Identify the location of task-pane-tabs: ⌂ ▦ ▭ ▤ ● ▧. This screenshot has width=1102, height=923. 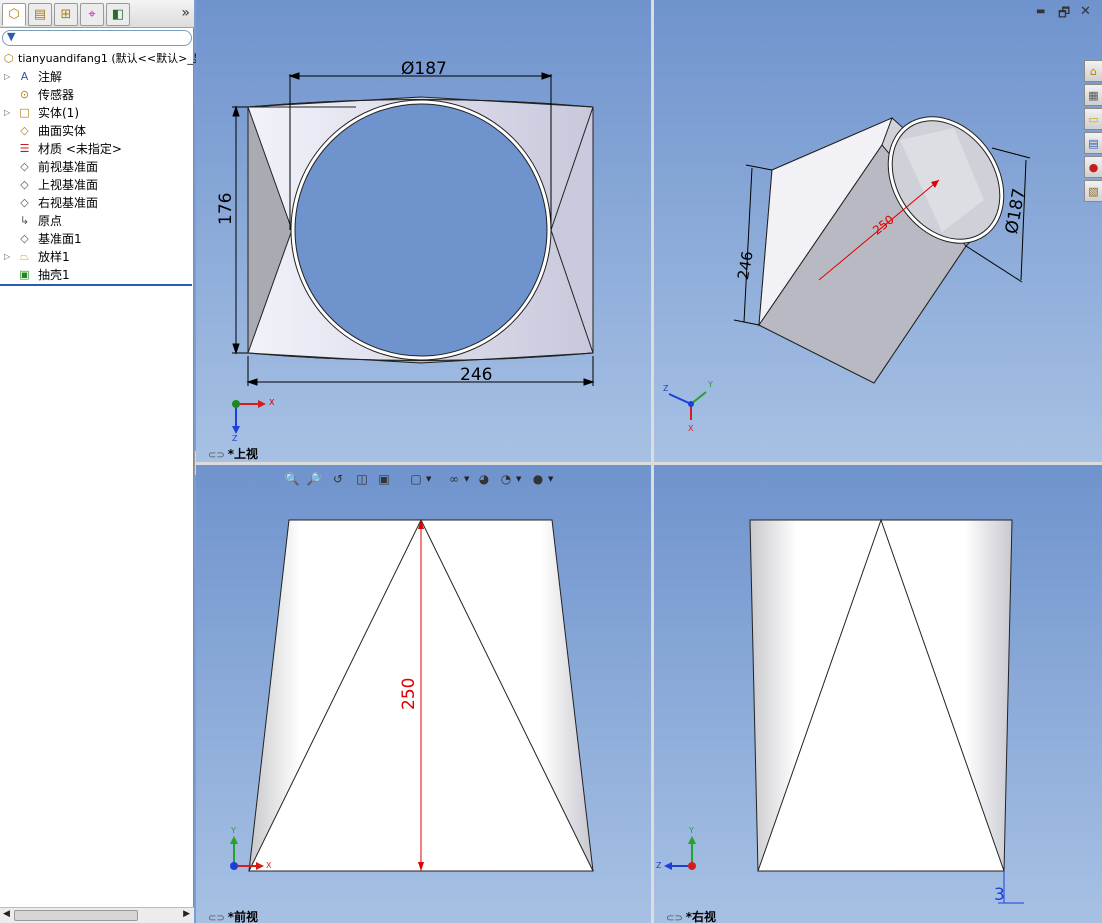
(1093, 132).